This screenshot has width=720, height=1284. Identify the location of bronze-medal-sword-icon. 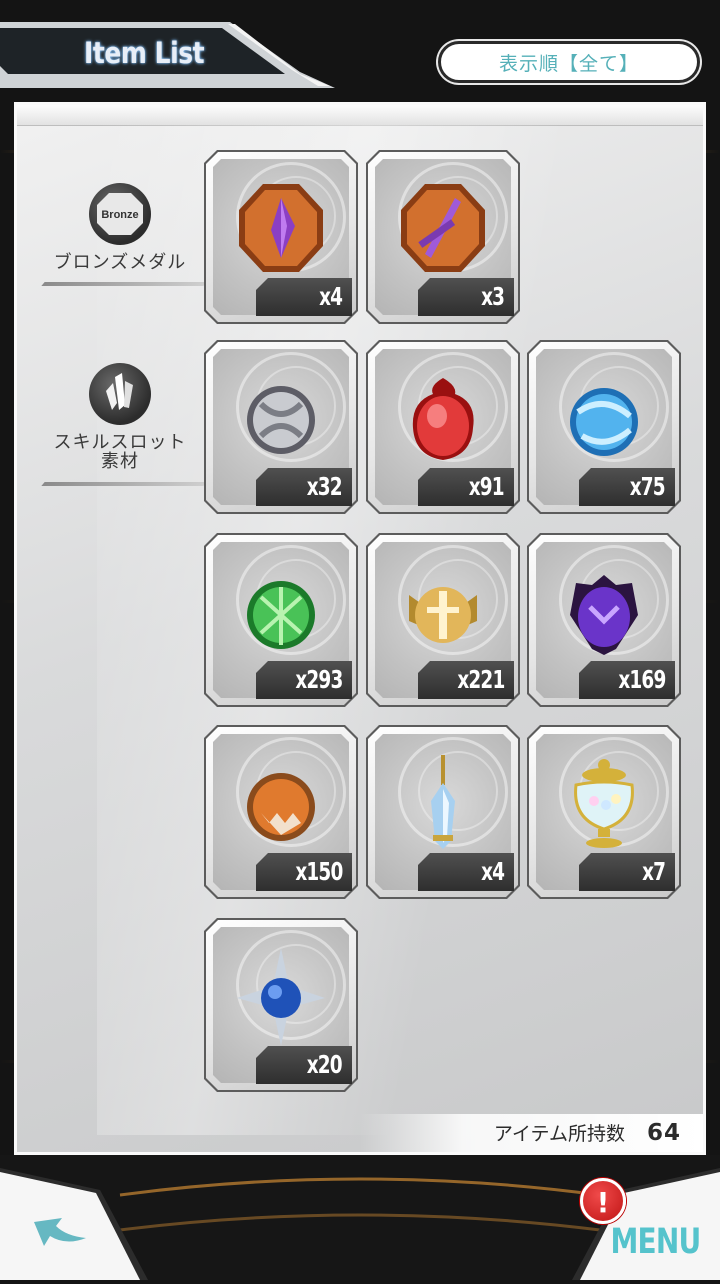
(443, 228).